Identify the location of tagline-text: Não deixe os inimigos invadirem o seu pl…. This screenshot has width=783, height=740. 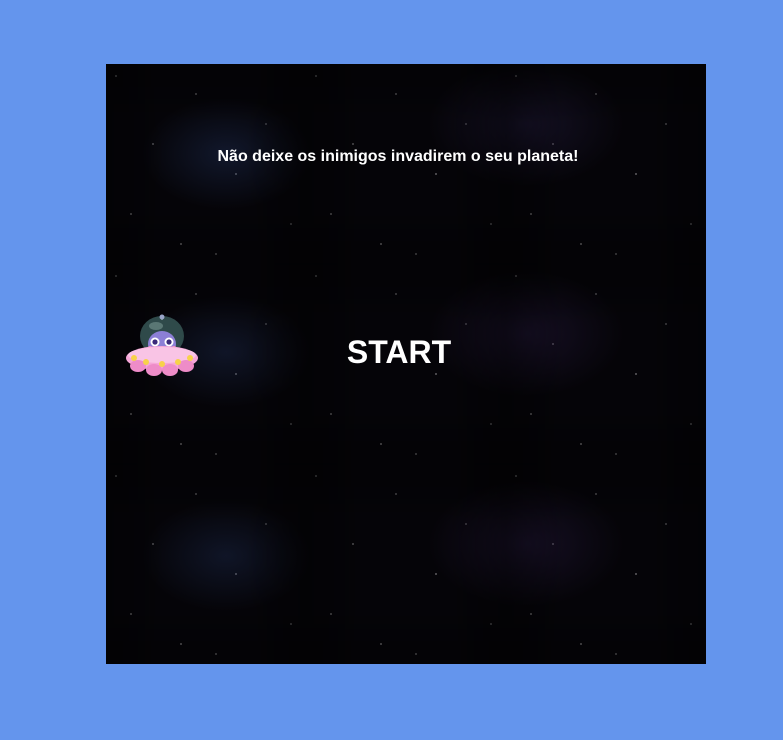
(398, 156).